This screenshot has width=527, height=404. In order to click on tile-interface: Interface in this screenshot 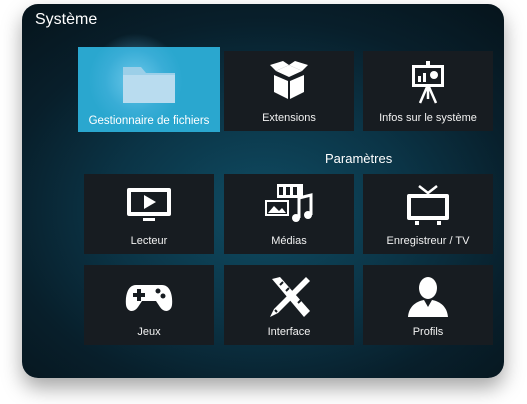, I will do `click(289, 305)`.